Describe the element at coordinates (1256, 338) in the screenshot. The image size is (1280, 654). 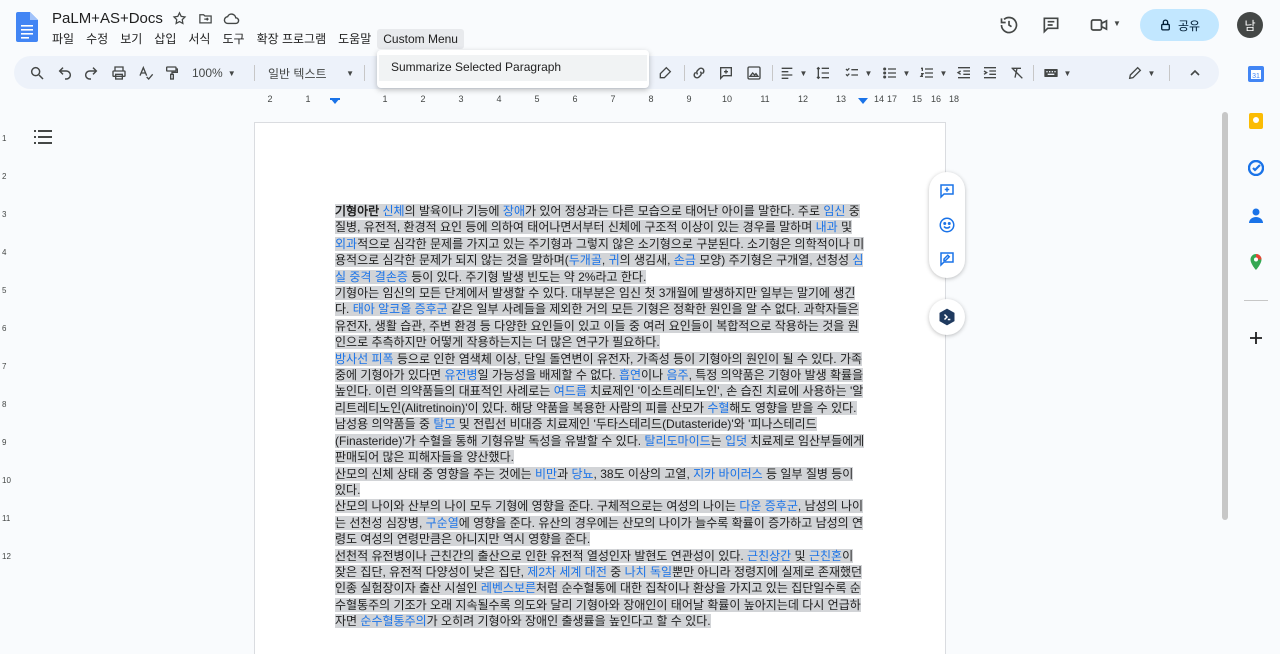
I see `get-addons-icon` at that location.